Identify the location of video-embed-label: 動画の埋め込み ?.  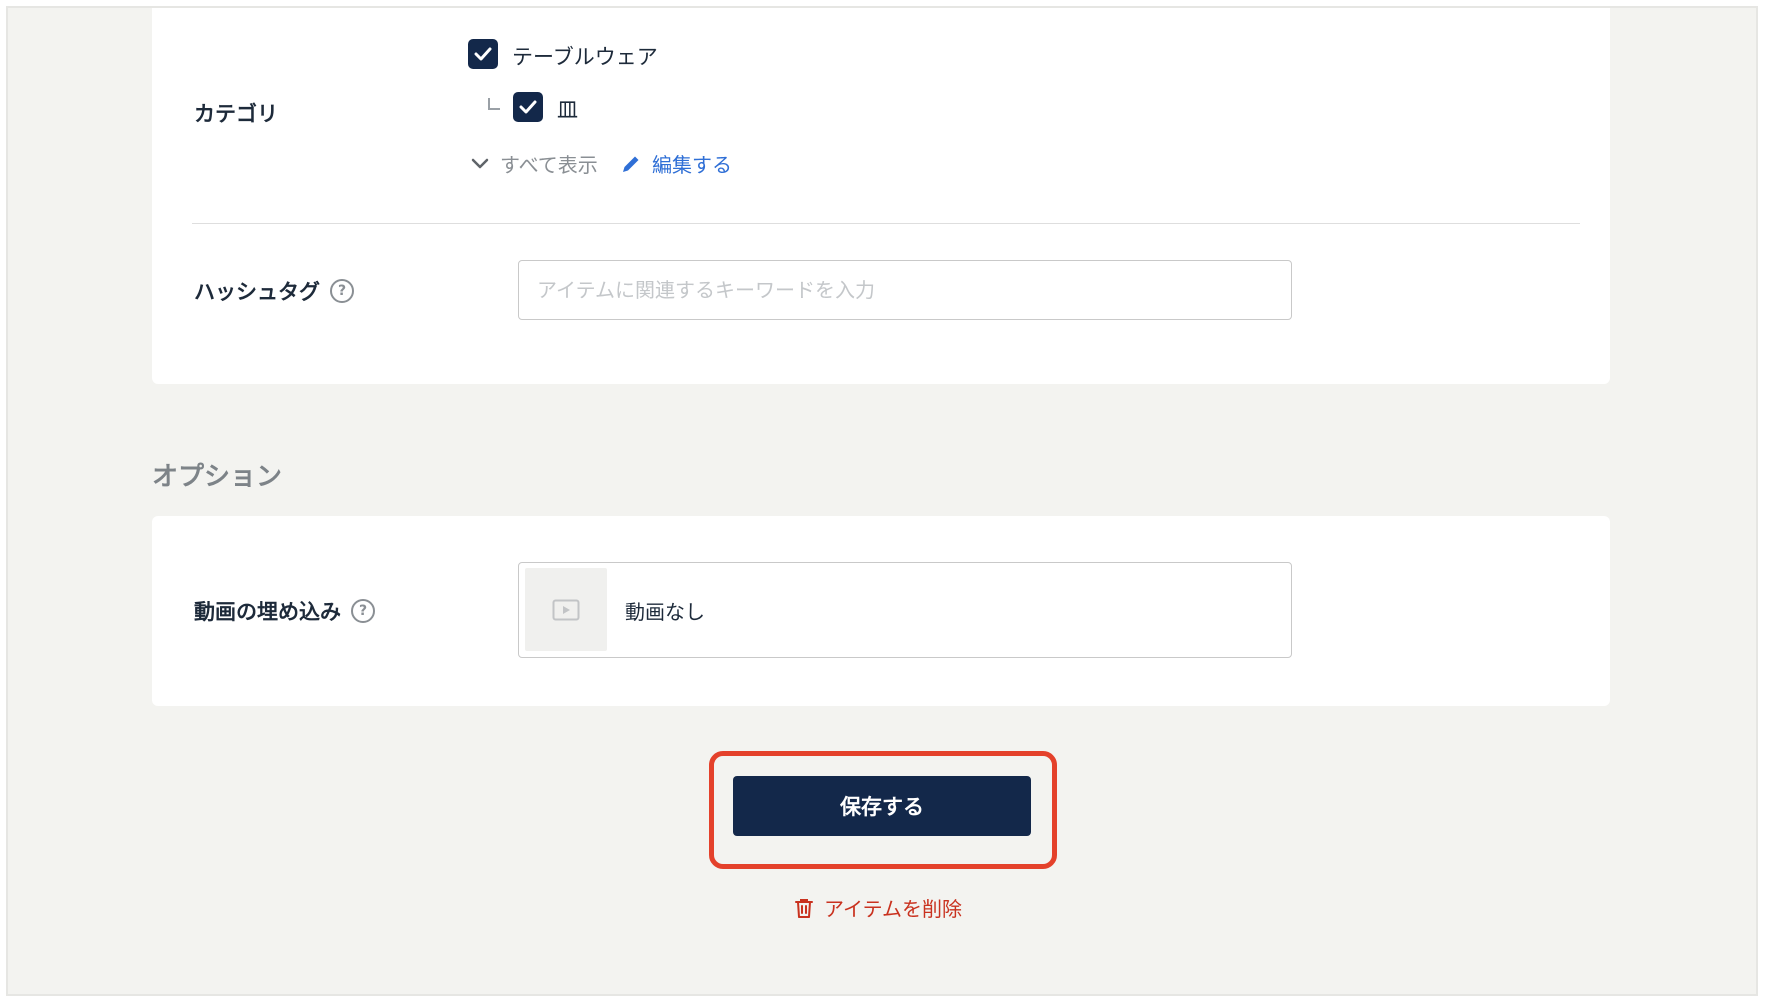
(284, 611).